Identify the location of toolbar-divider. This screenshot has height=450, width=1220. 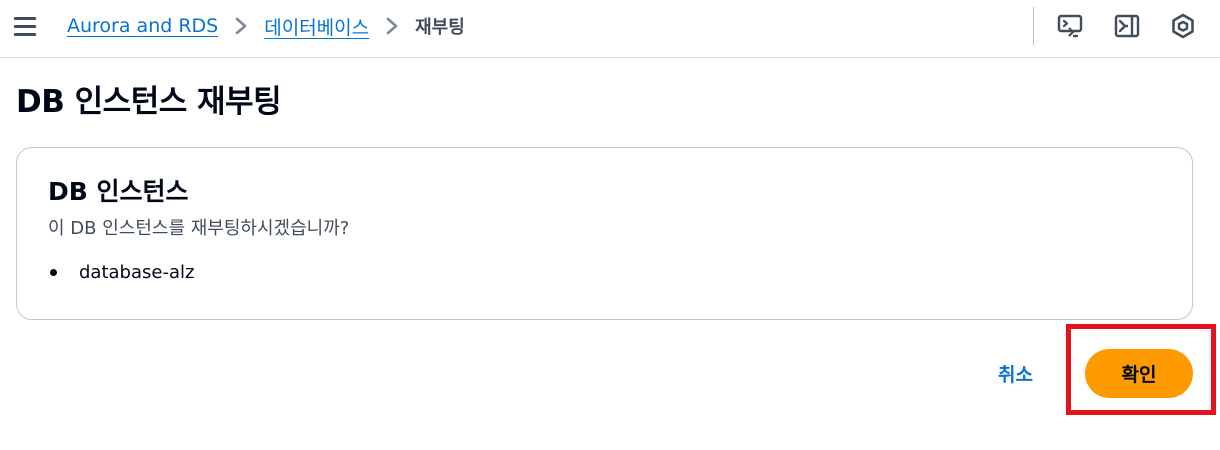
(1033, 26).